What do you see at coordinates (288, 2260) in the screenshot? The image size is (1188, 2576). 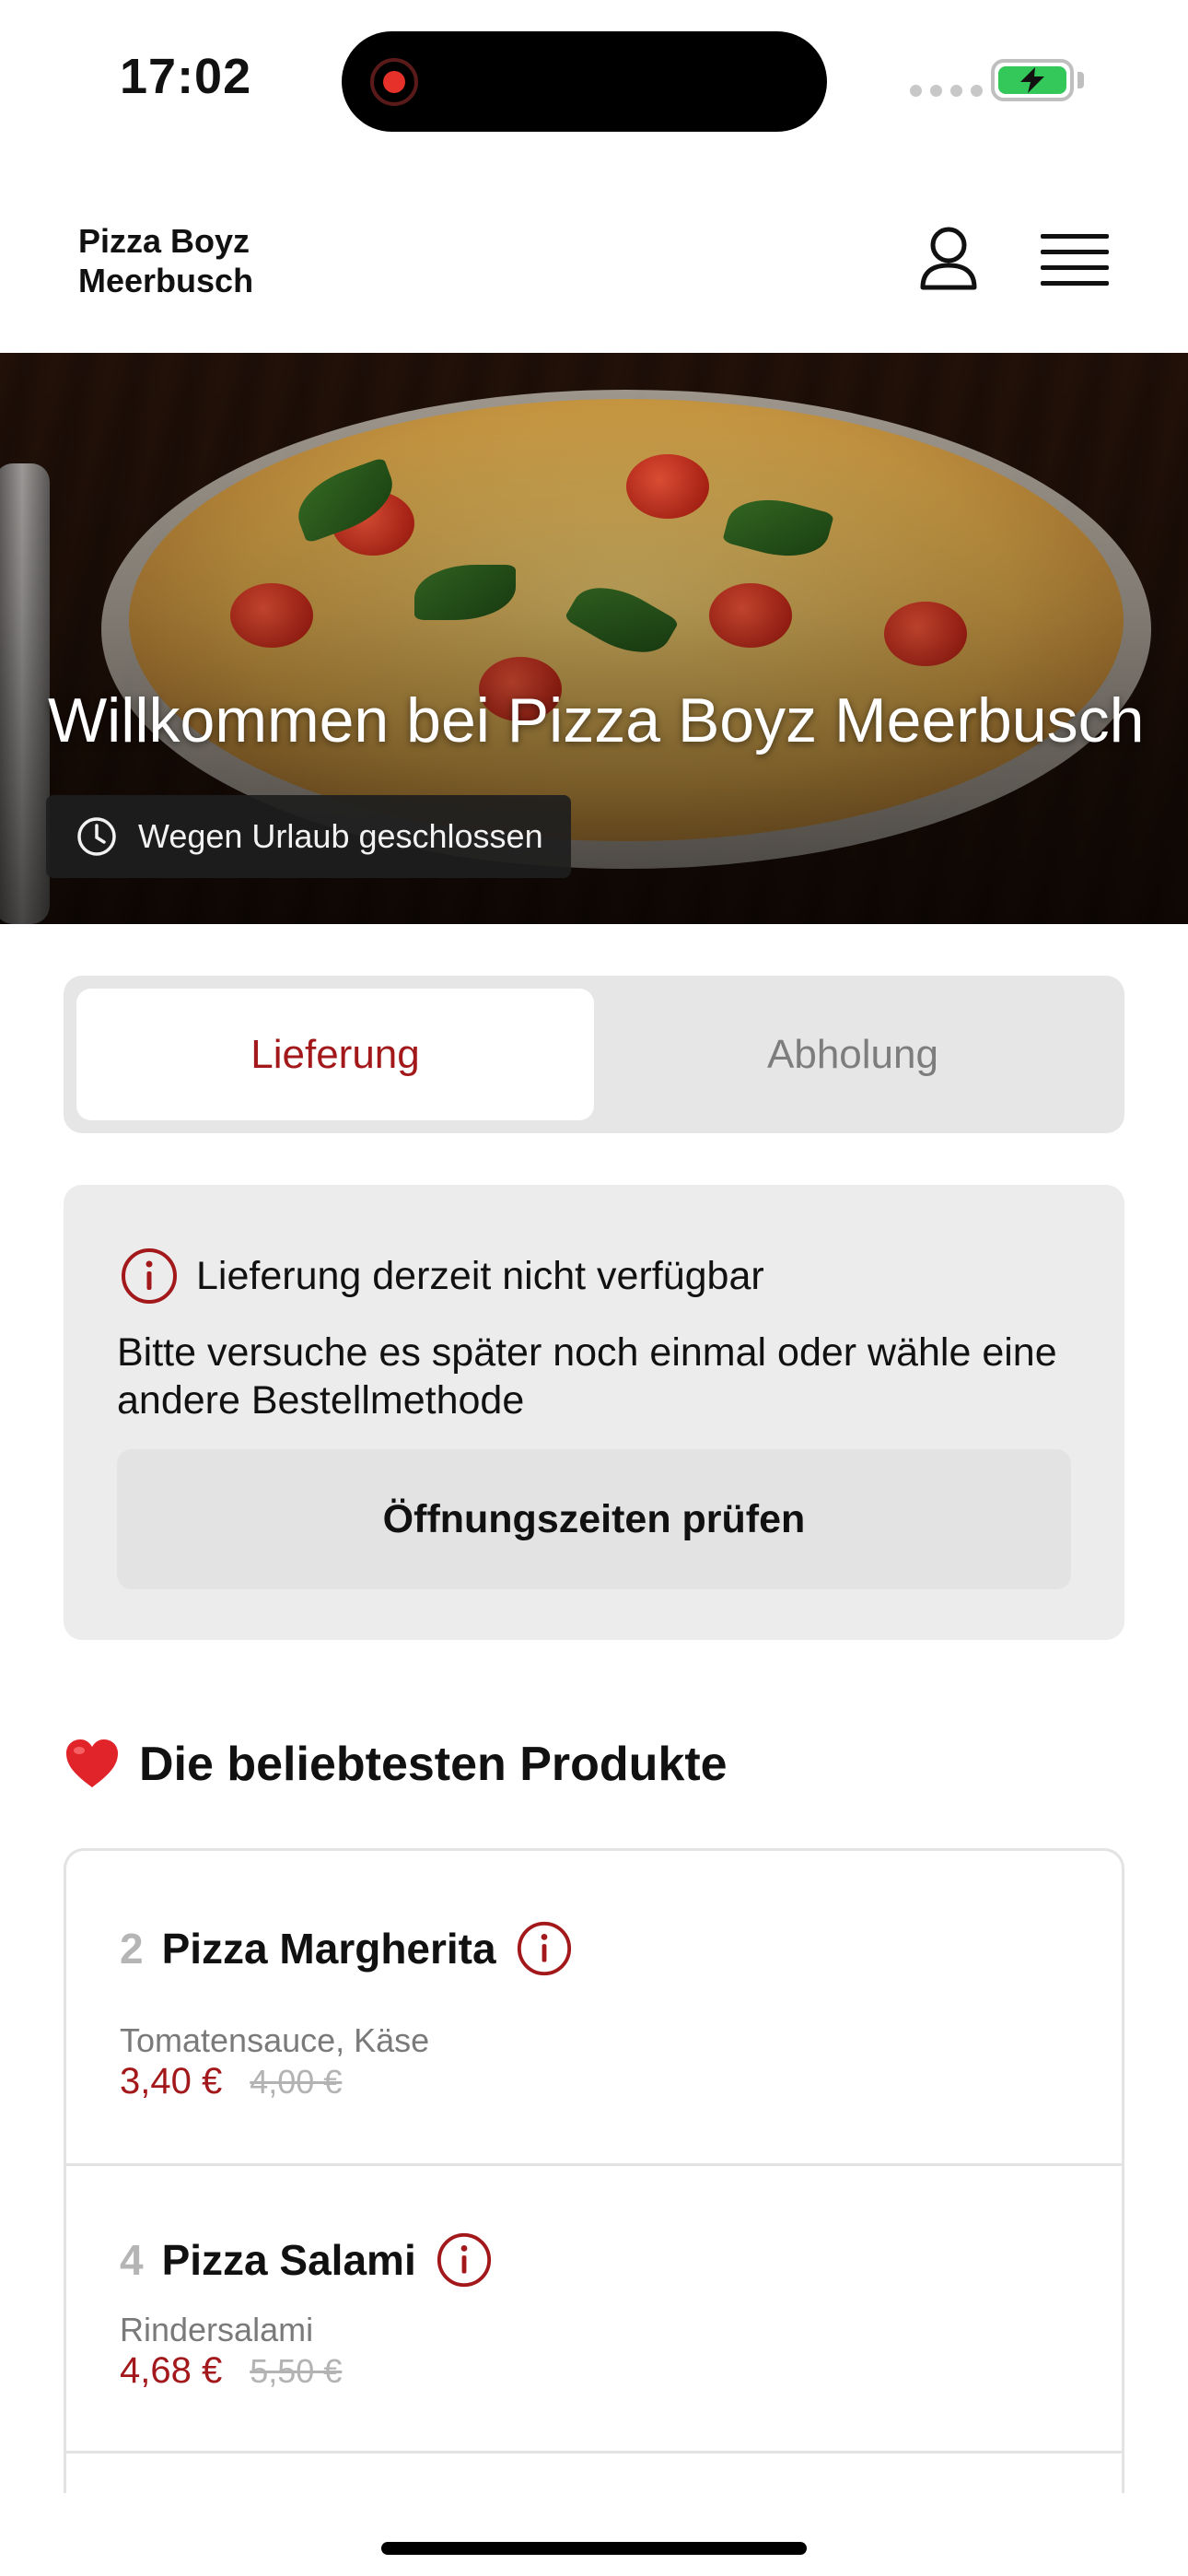 I see `product-name: Pizza Salami` at bounding box center [288, 2260].